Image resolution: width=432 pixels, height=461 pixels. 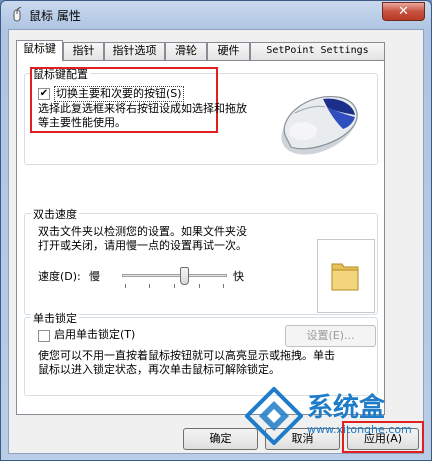 I want to click on speed-fast-label: 快, so click(x=238, y=276).